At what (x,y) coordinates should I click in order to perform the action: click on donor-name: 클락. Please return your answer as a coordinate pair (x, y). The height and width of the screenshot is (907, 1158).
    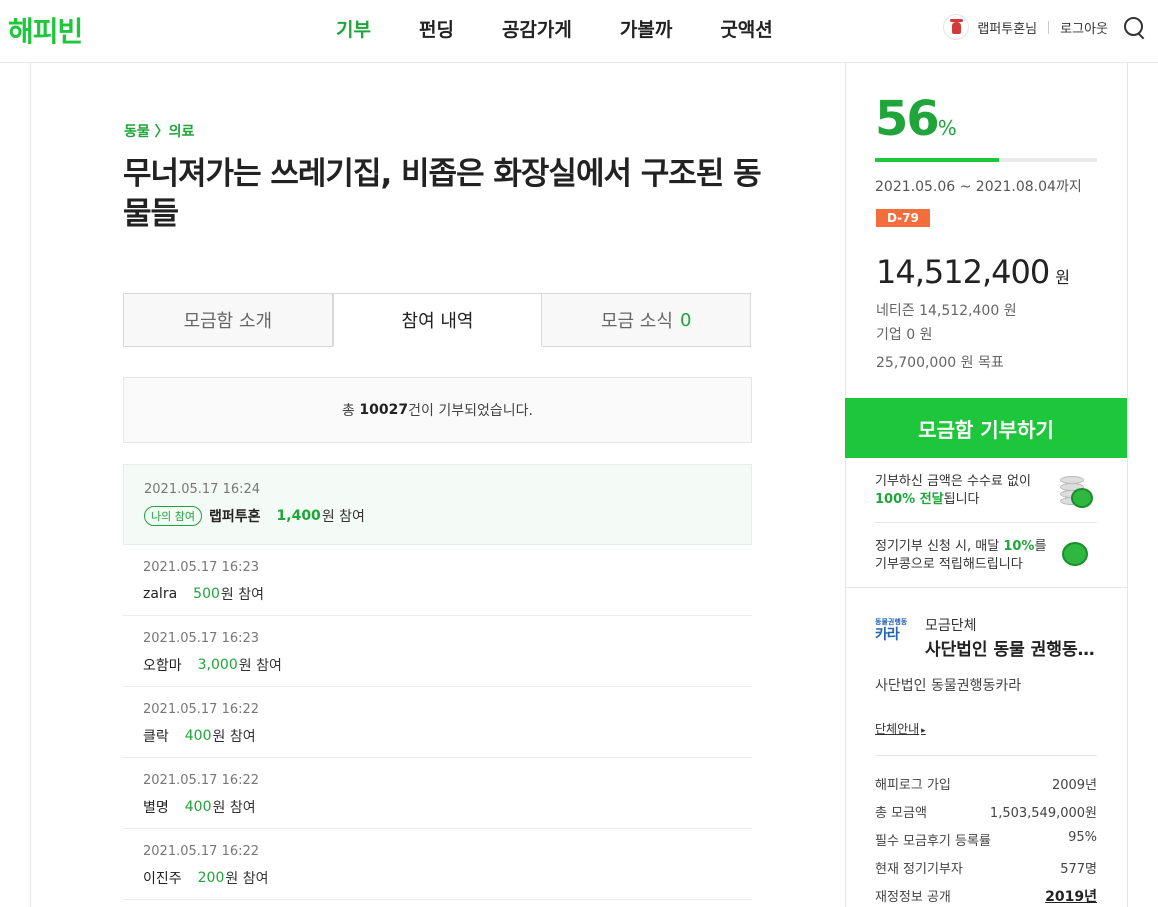
    Looking at the image, I should click on (156, 737).